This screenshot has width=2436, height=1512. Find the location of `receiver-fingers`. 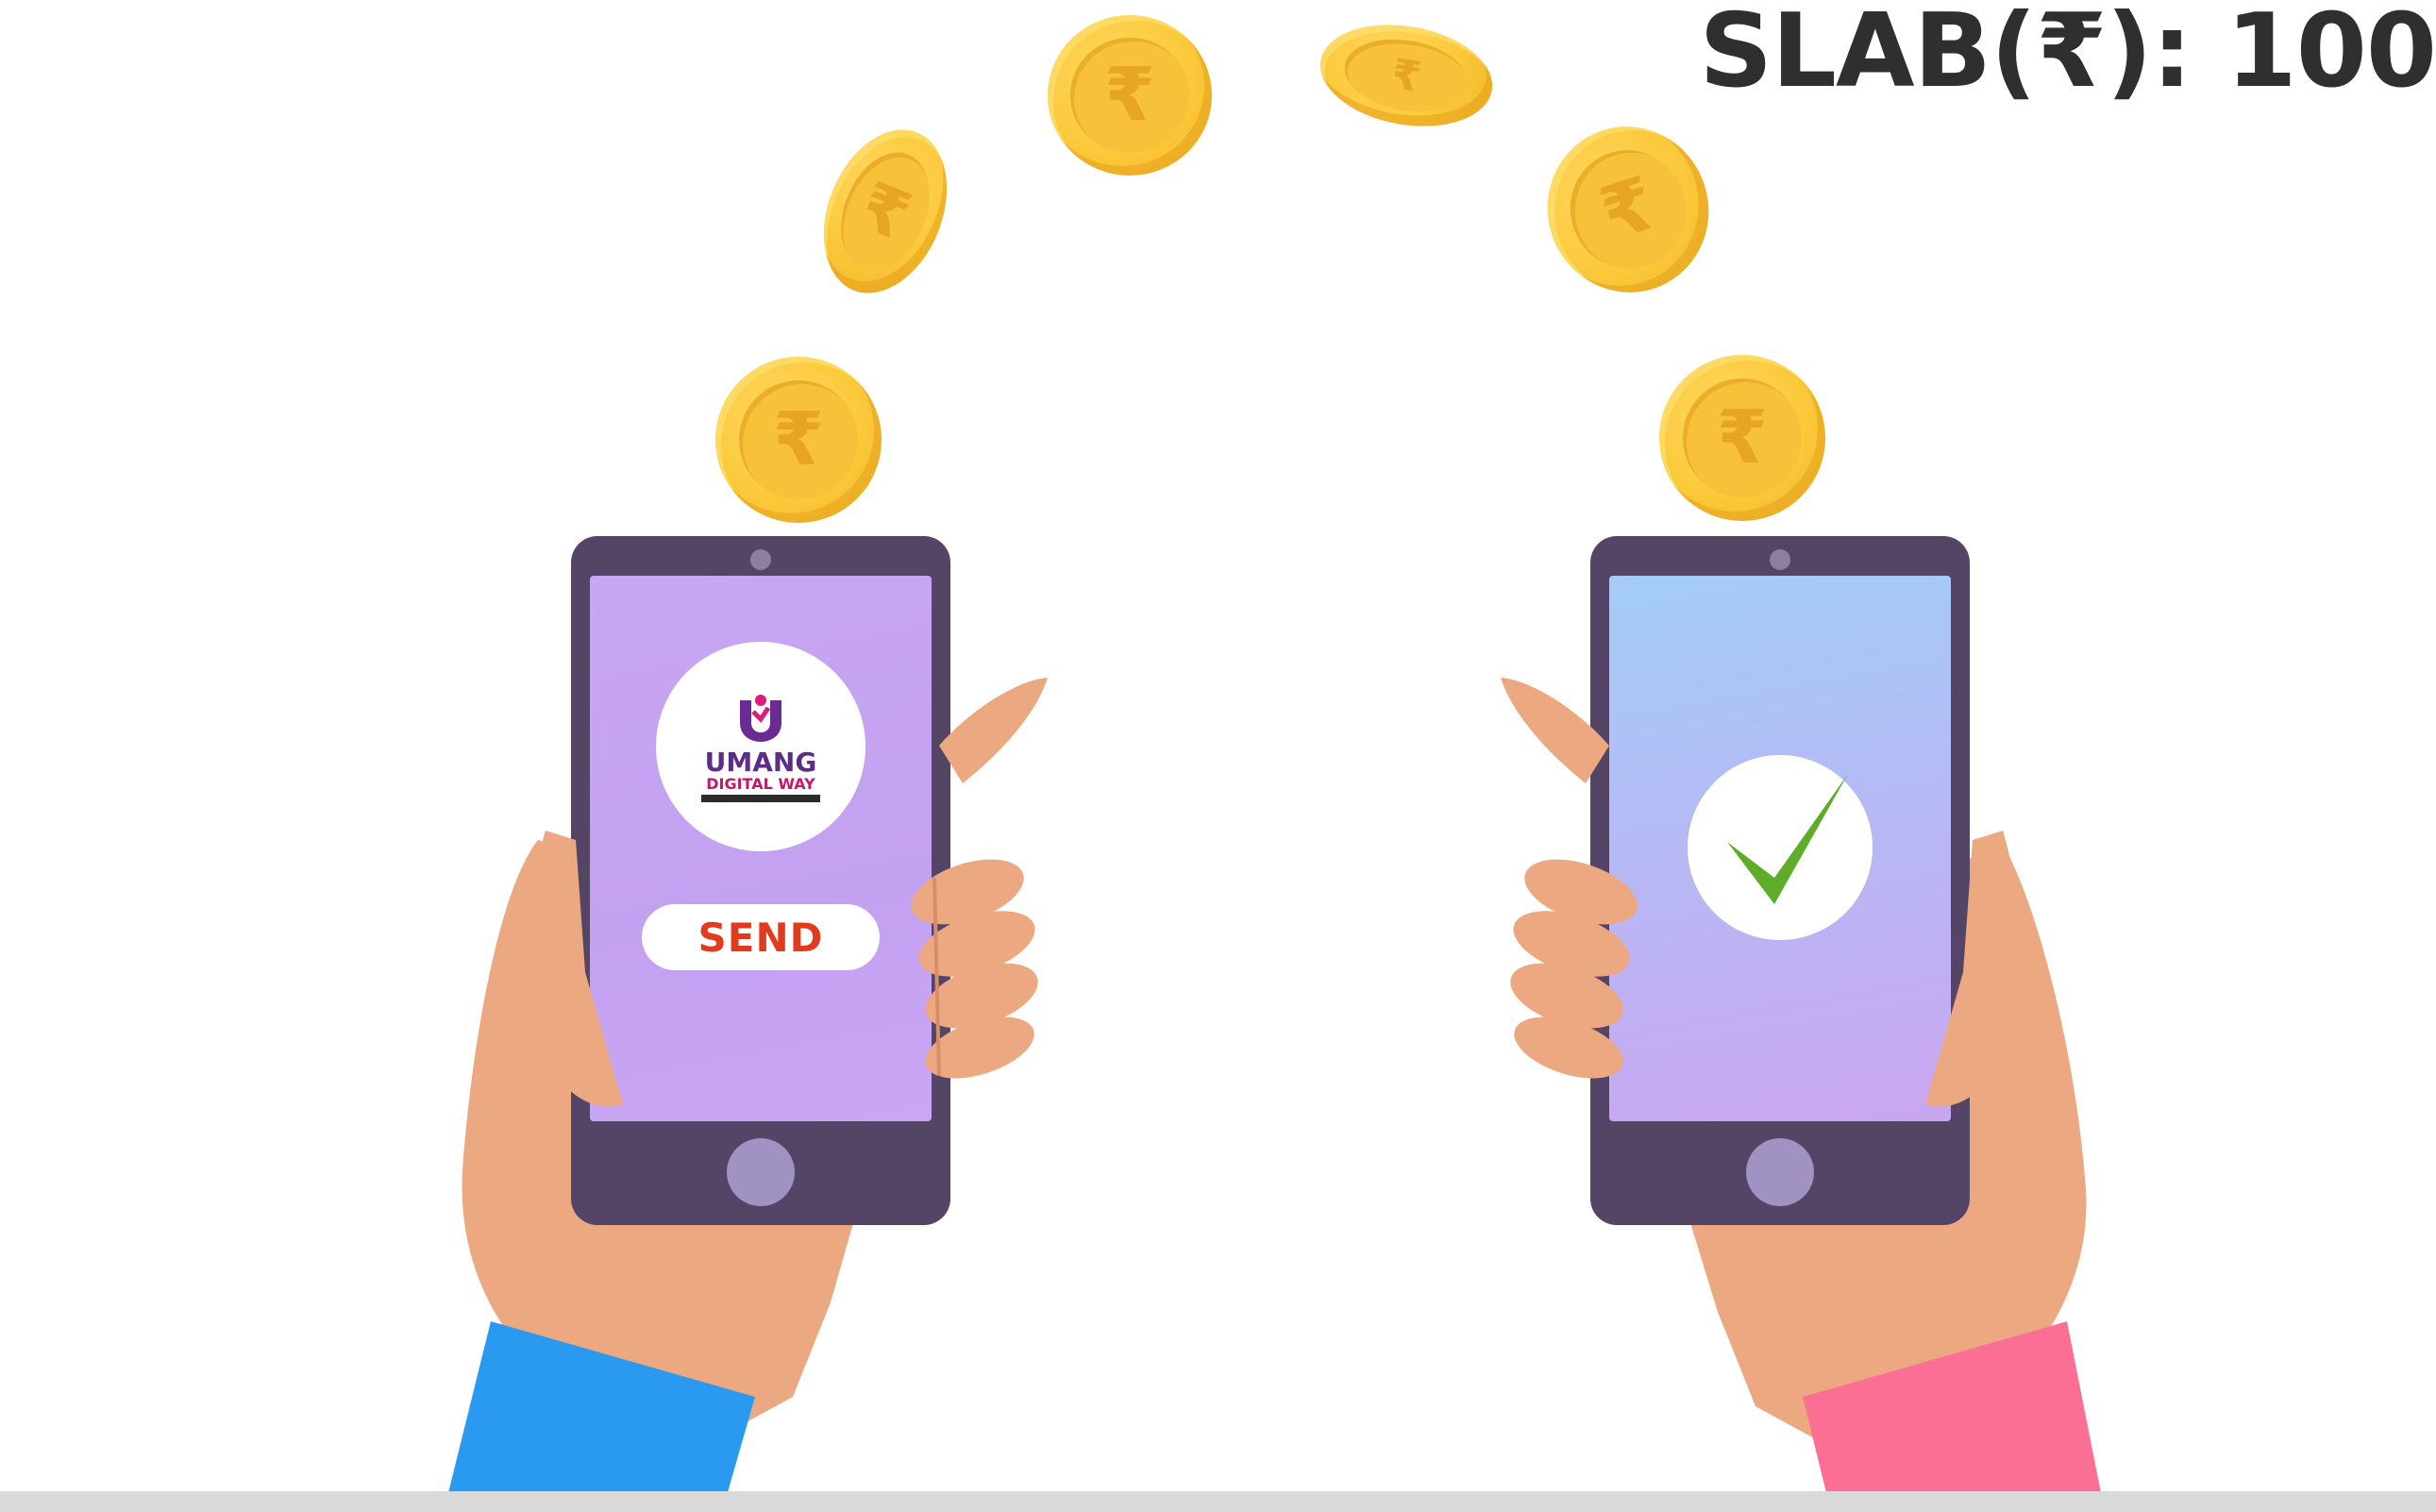

receiver-fingers is located at coordinates (1761, 892).